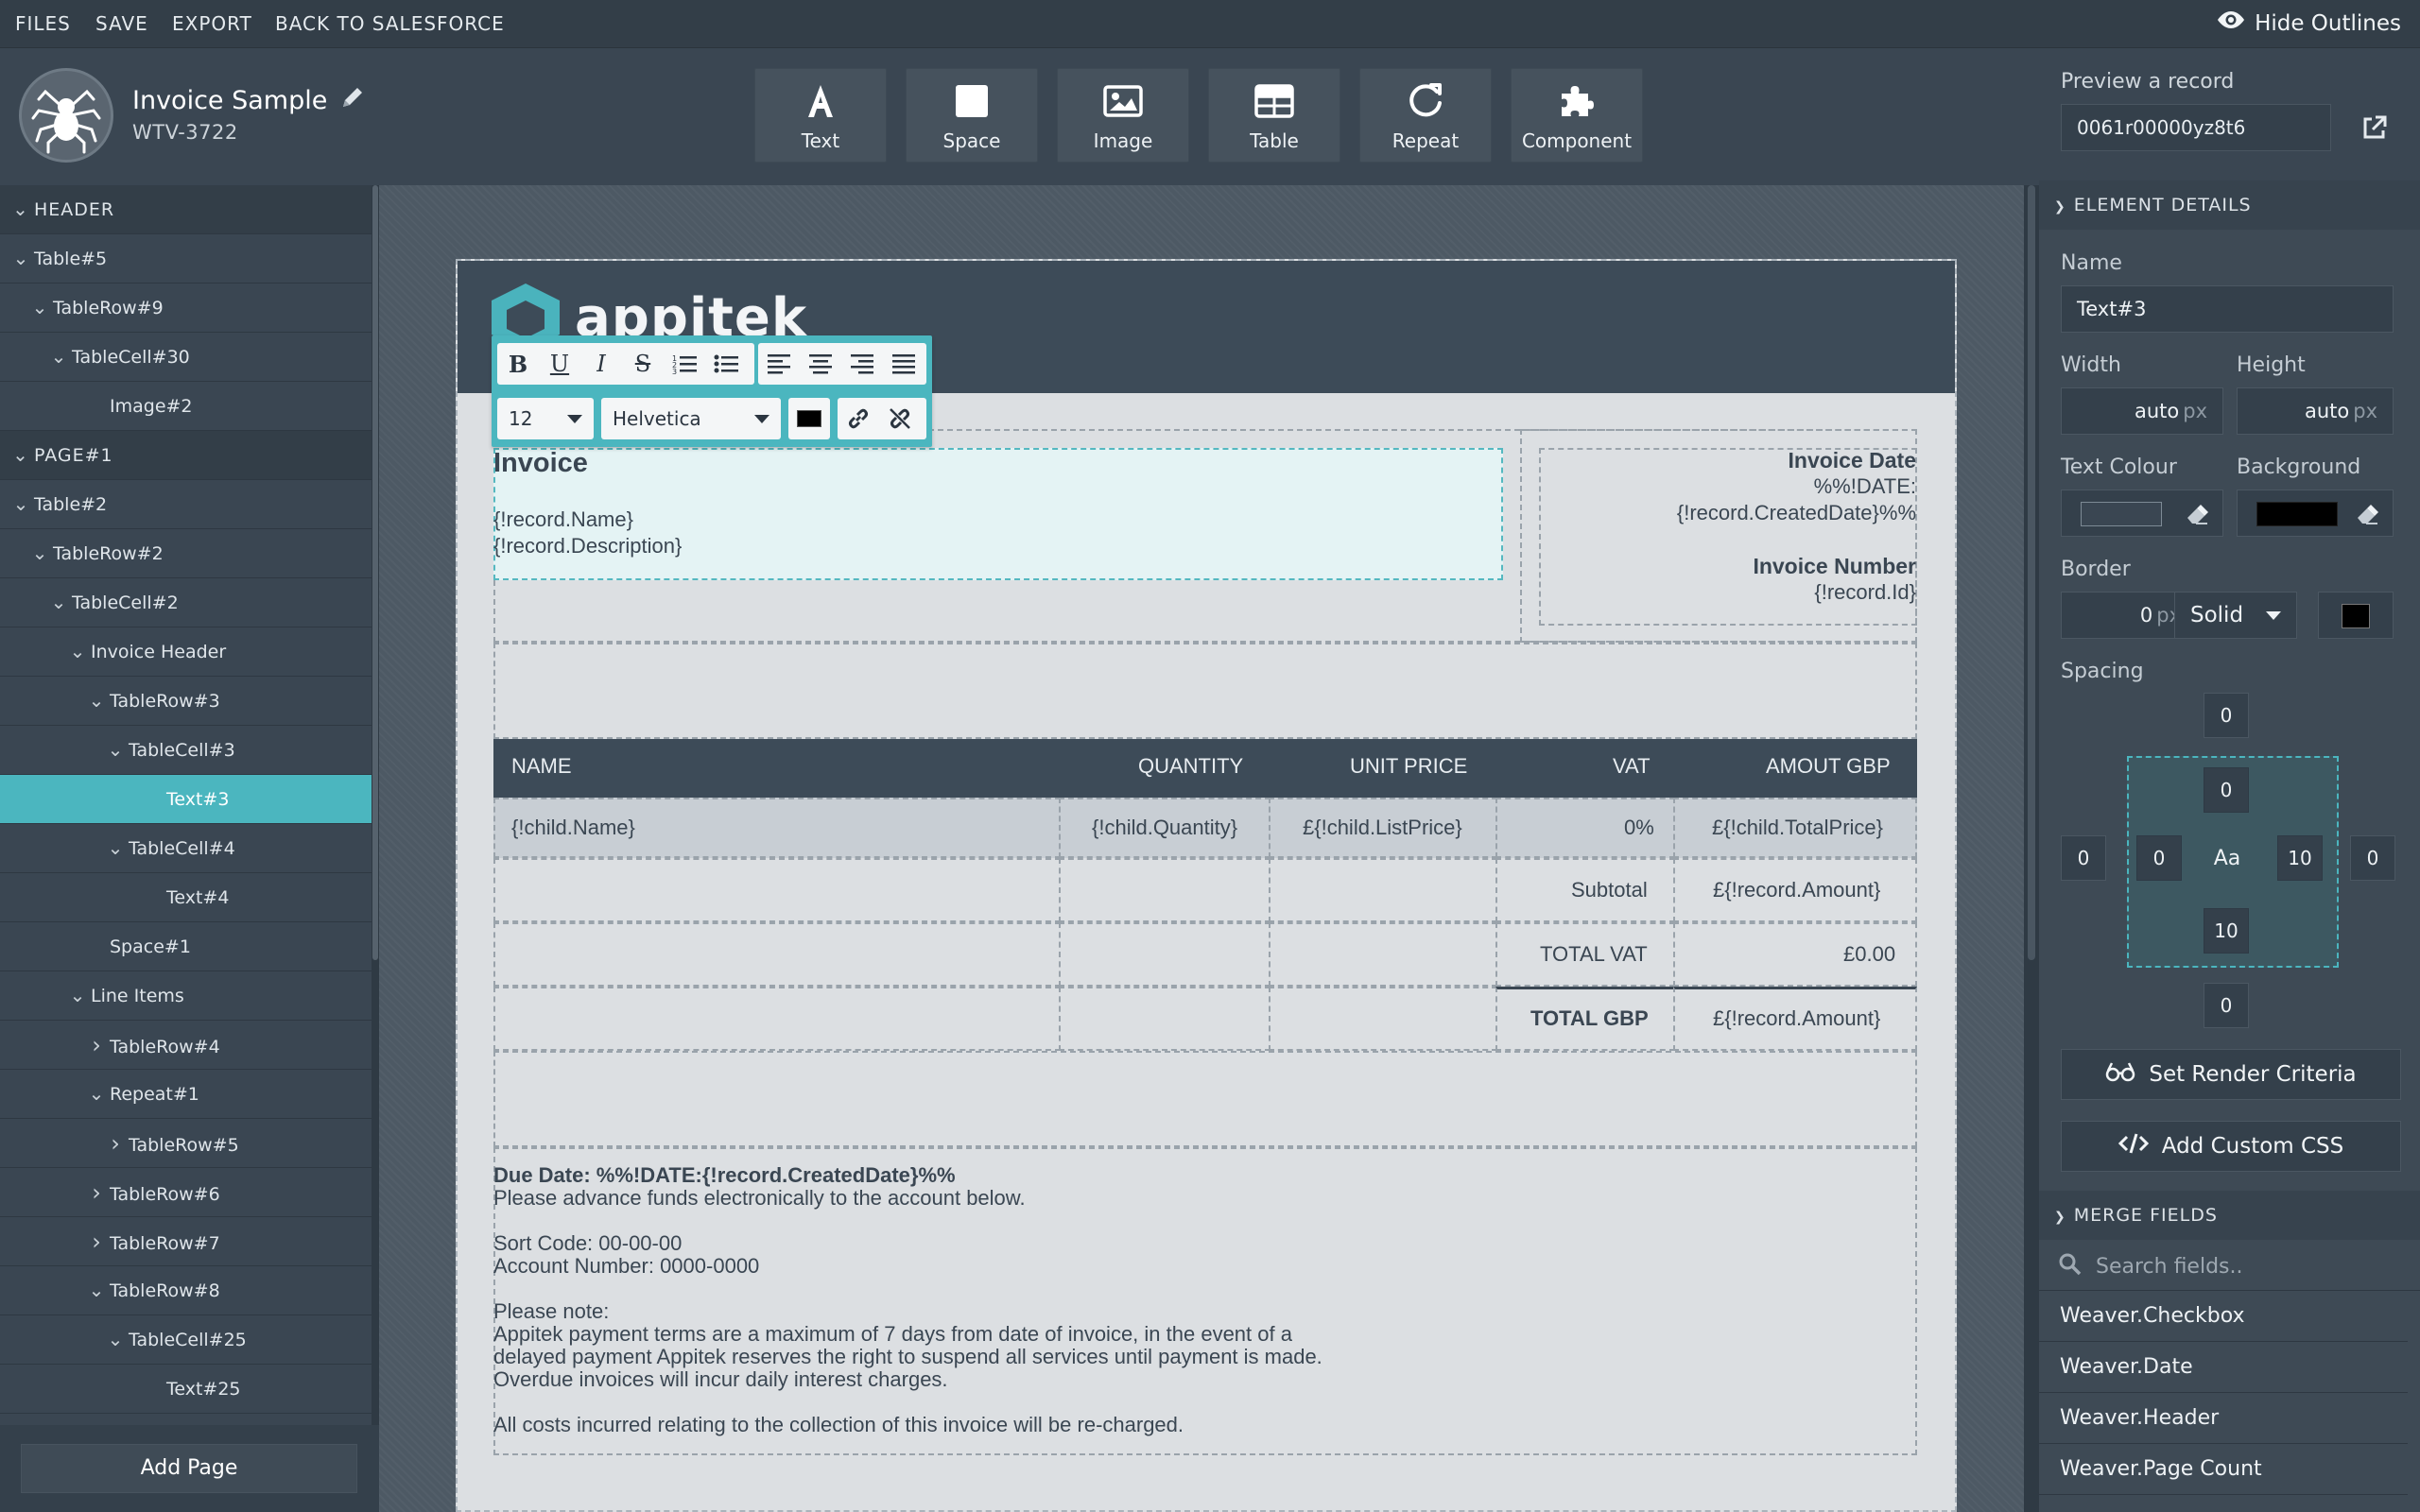 The height and width of the screenshot is (1512, 2420). Describe the element at coordinates (2235, 615) in the screenshot. I see `border-style-select: Solid` at that location.